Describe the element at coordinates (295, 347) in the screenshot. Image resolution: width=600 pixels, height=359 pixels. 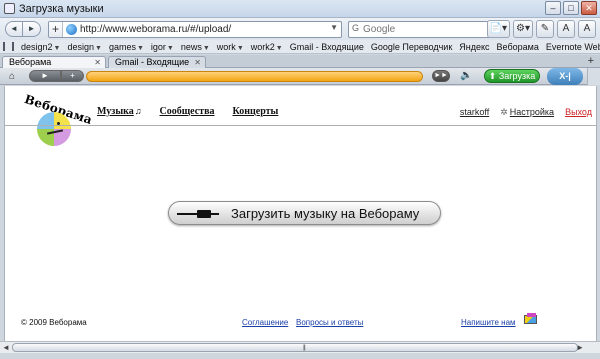
I see `scroll-thumb: |||` at that location.